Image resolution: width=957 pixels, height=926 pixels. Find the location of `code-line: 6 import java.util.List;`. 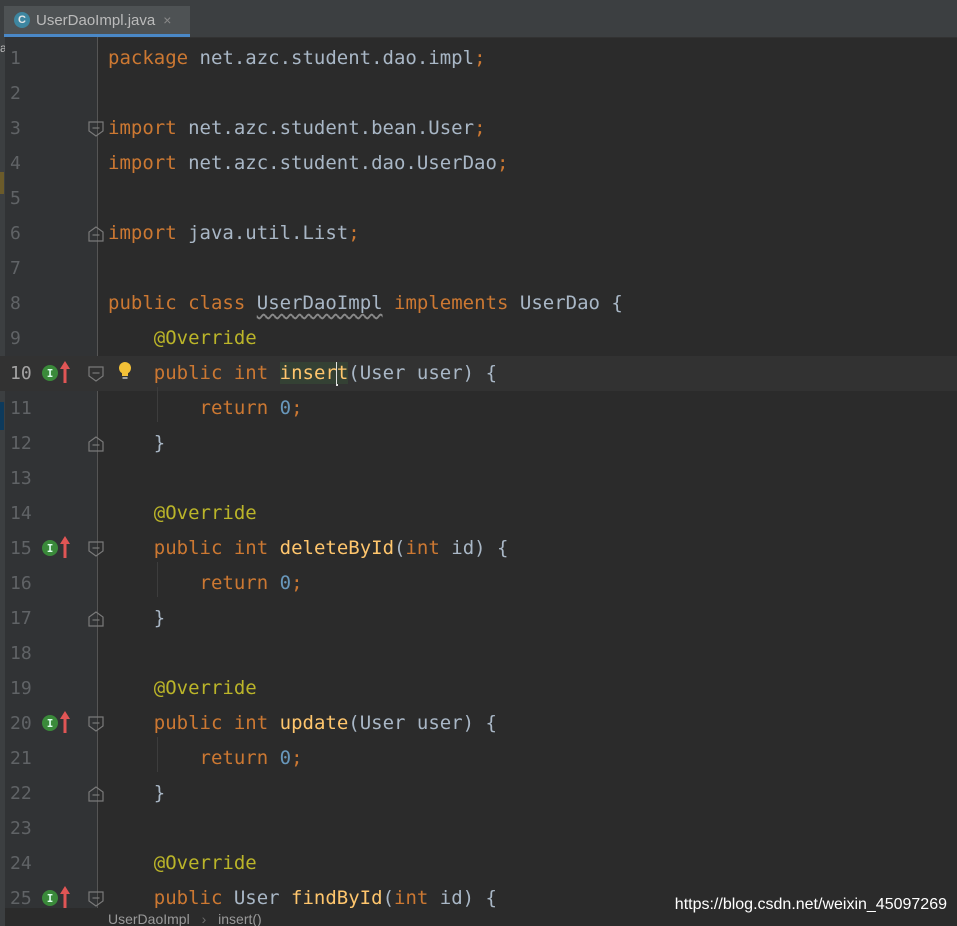

code-line: 6 import java.util.List; is located at coordinates (478, 233).